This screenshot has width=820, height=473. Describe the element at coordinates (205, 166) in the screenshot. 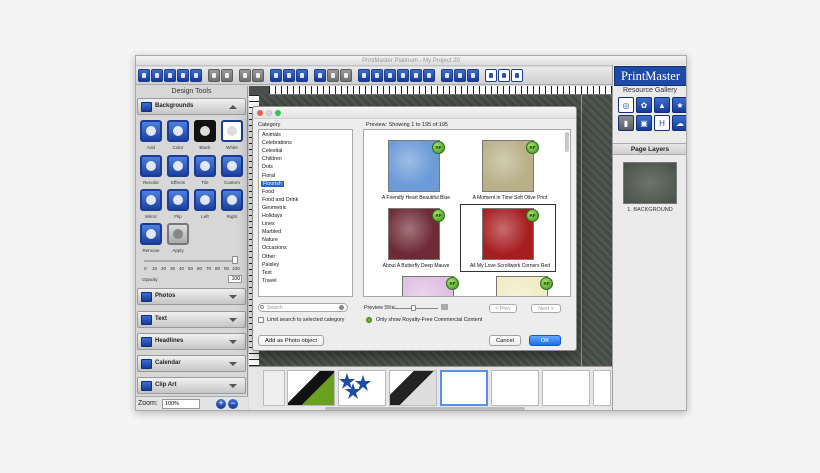

I see `tile-button` at that location.